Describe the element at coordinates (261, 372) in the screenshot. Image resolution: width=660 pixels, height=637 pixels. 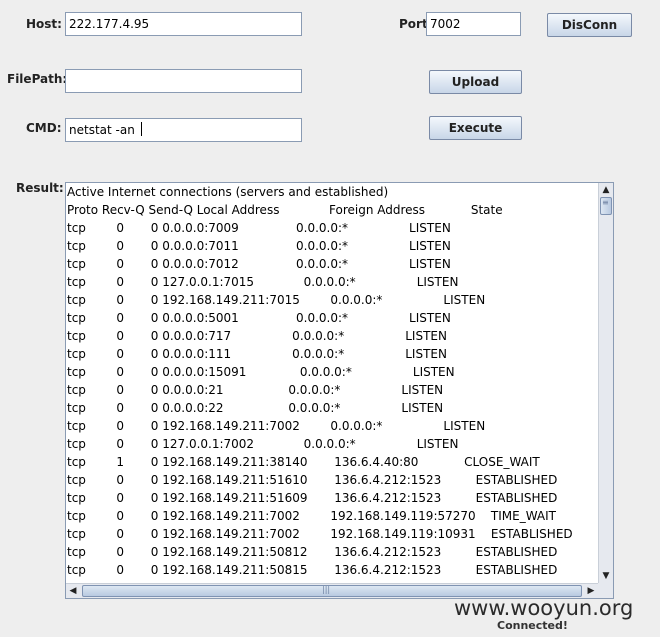
I see `result-line: tcp 0 0 0.0.0.0:15091 0.0.0.0:* LISTEN` at that location.